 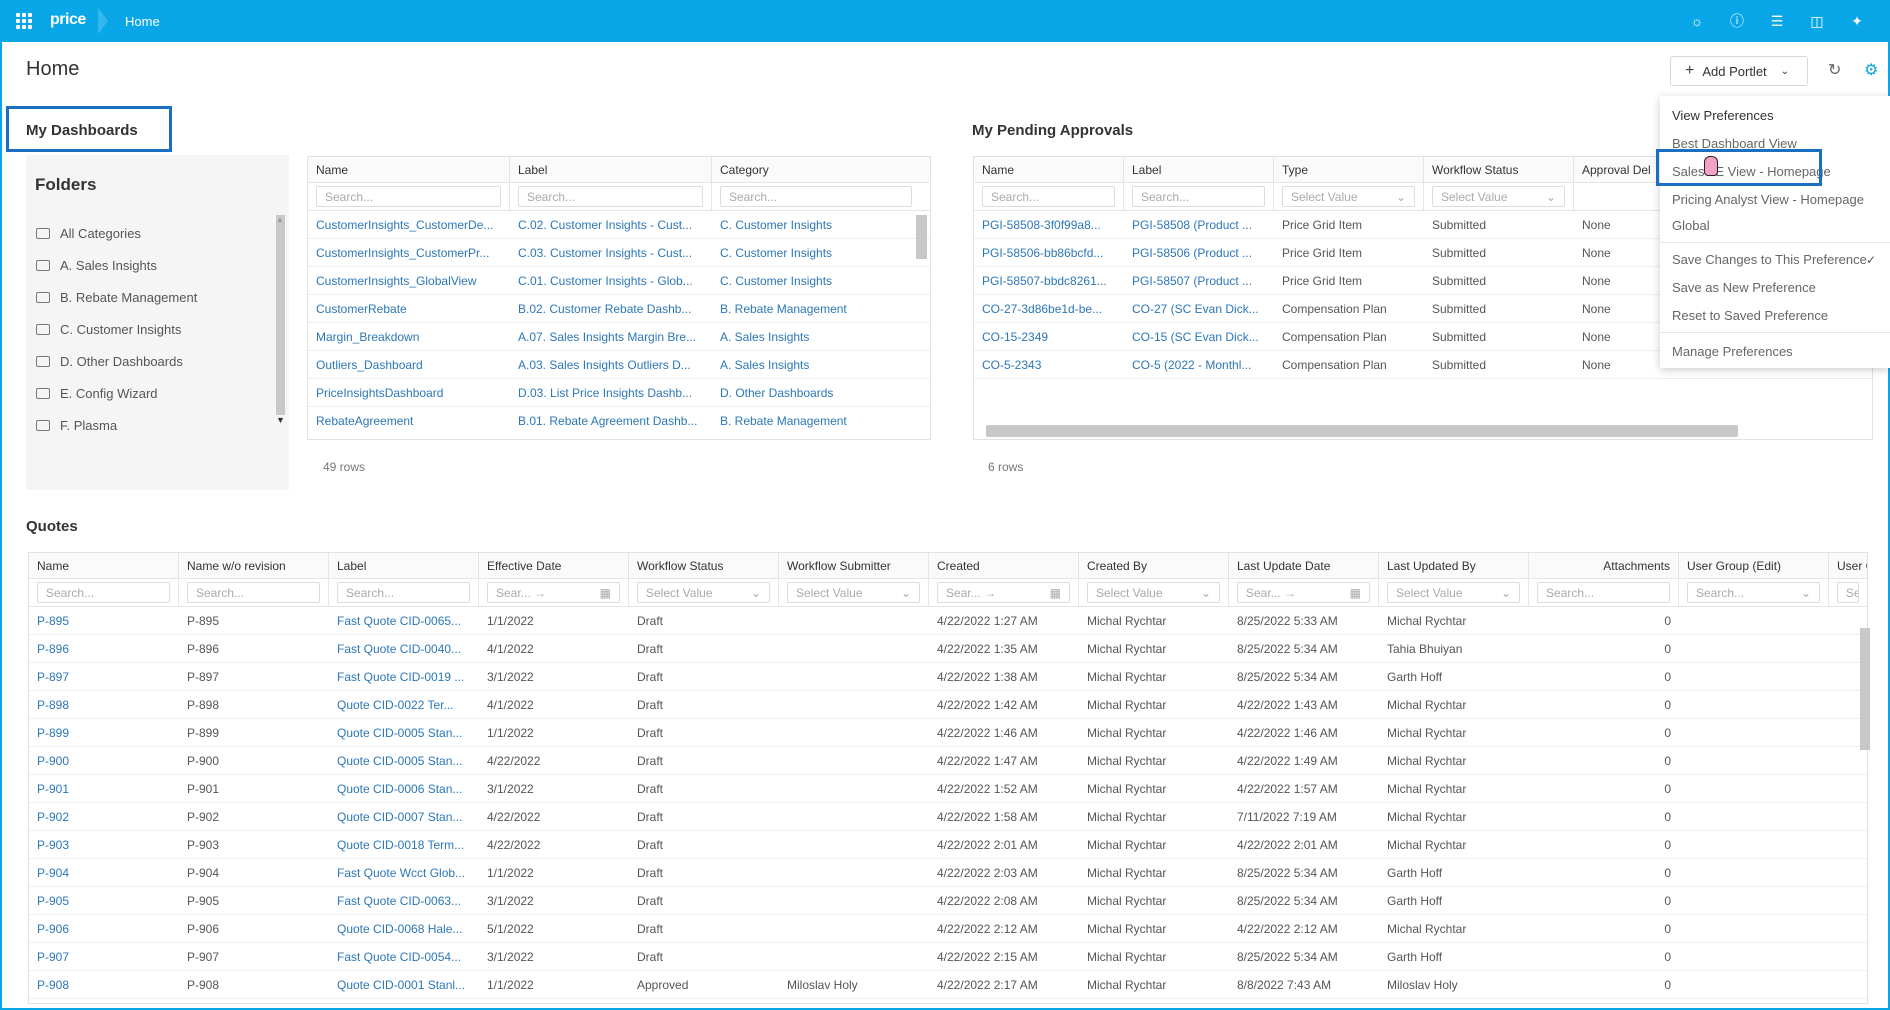 What do you see at coordinates (1348, 196) in the screenshot?
I see `type-select: Select Value ⌄` at bounding box center [1348, 196].